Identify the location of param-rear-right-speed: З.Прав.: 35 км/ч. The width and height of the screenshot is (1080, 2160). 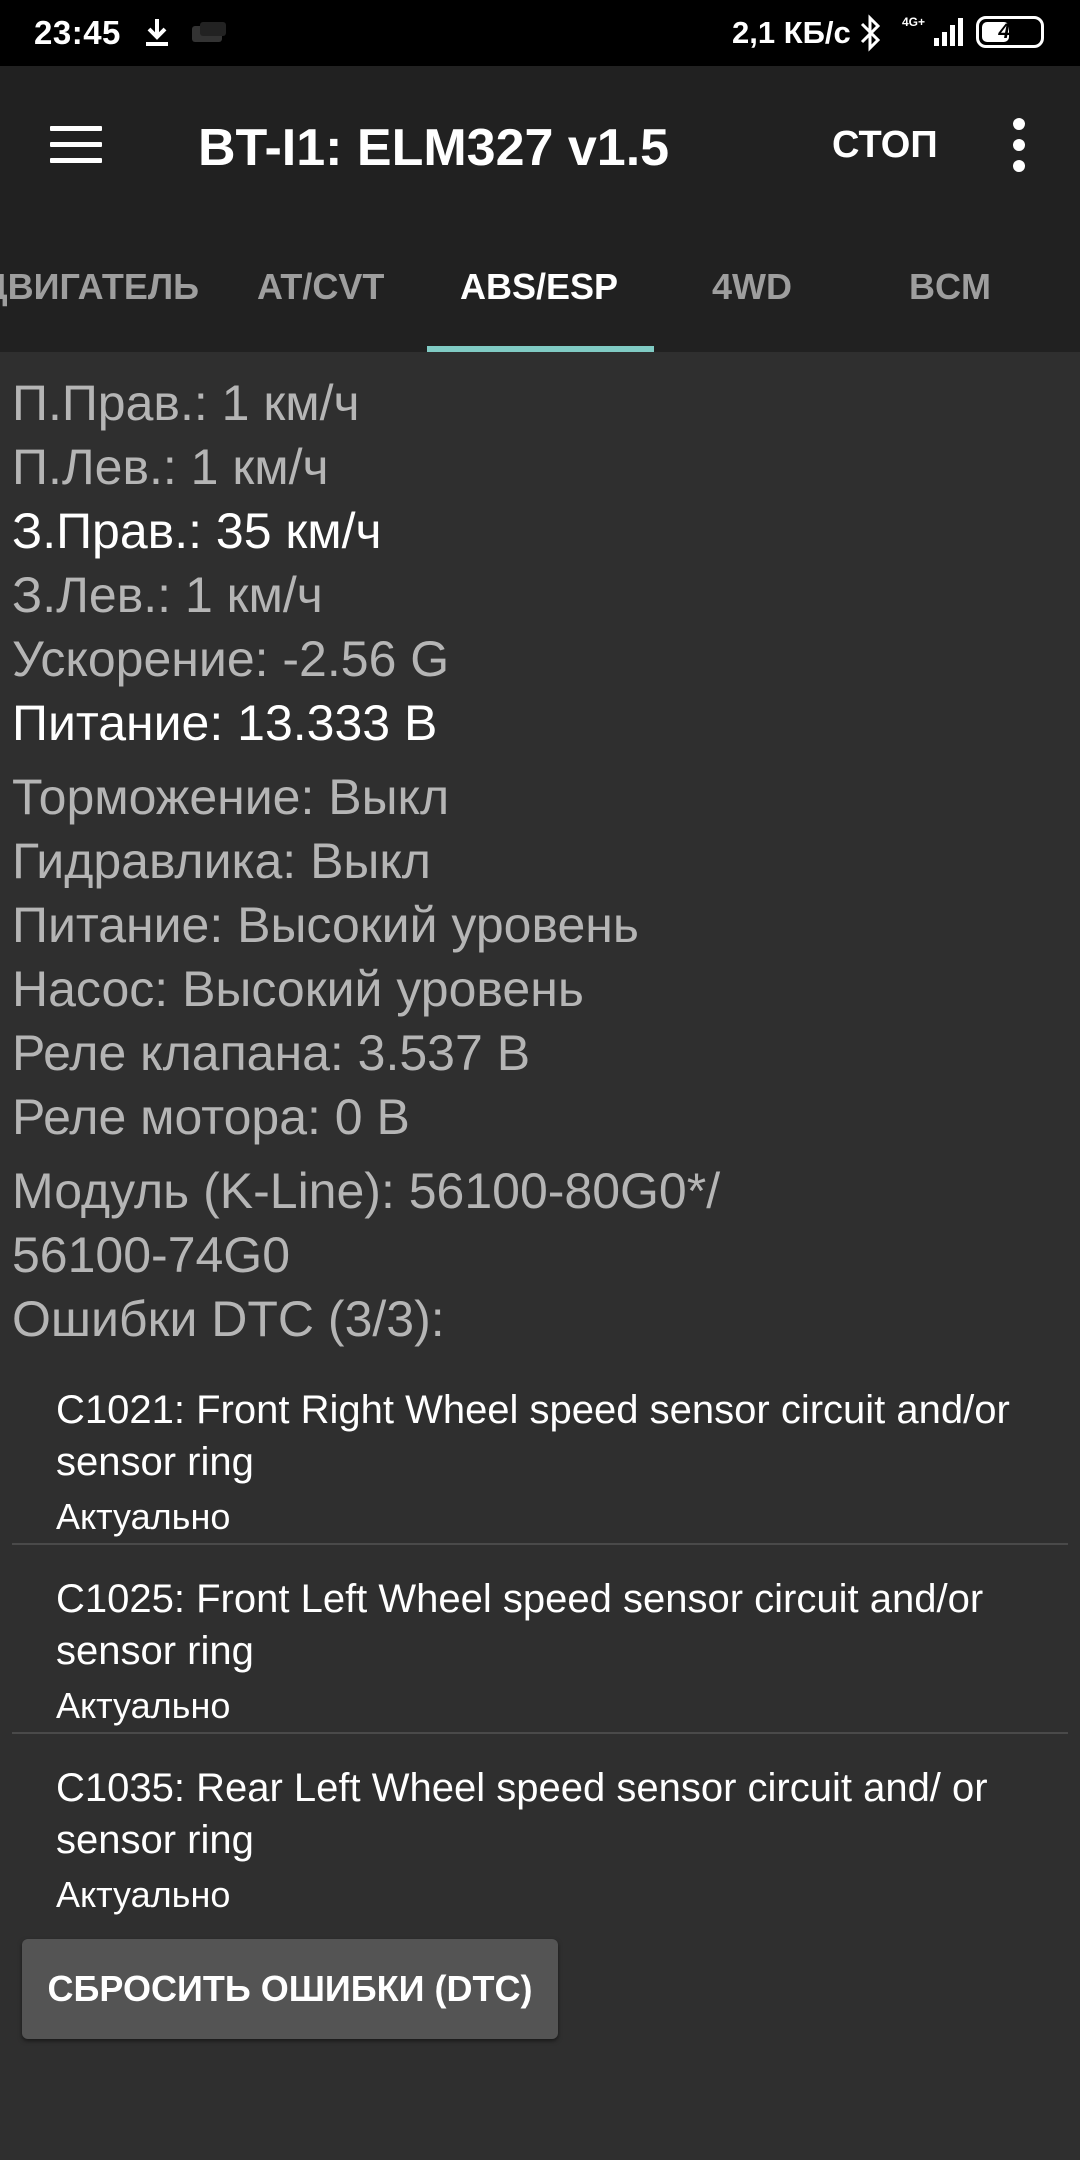
(197, 531).